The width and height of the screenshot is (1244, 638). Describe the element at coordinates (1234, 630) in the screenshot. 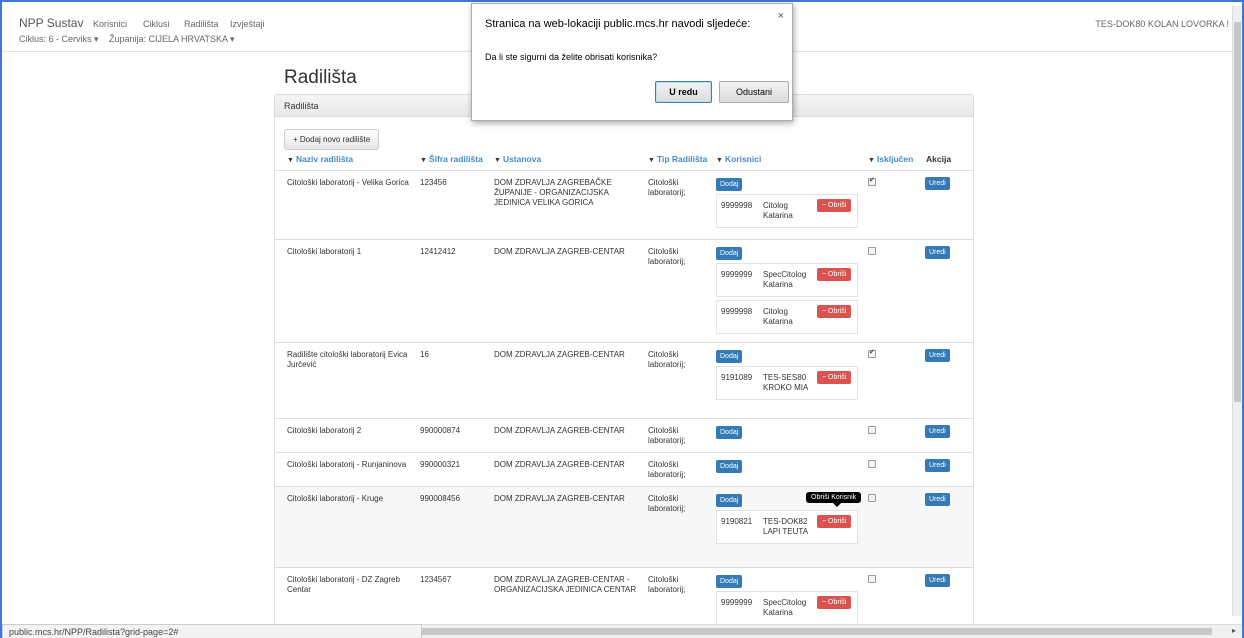

I see `scroll-right-icon: ▸` at that location.